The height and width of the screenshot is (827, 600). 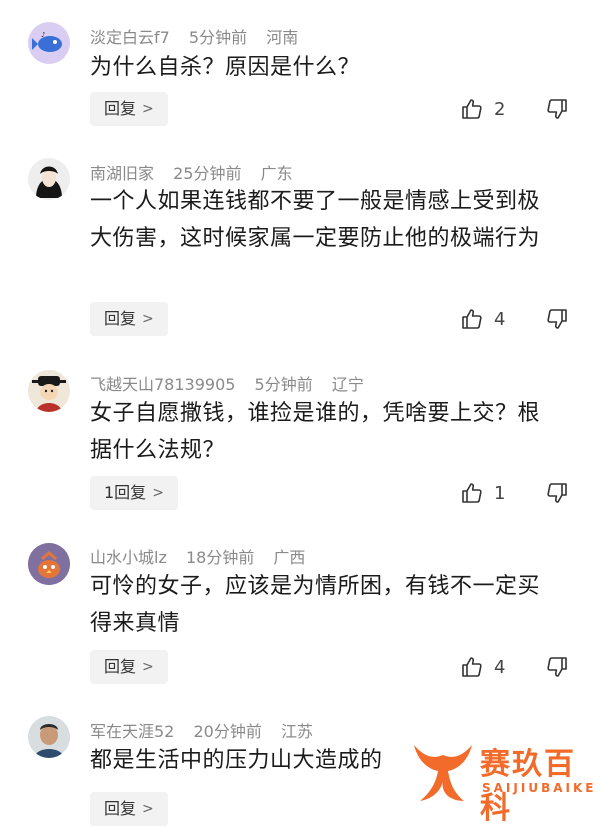 What do you see at coordinates (162, 384) in the screenshot?
I see `username: 飞越天山78139905` at bounding box center [162, 384].